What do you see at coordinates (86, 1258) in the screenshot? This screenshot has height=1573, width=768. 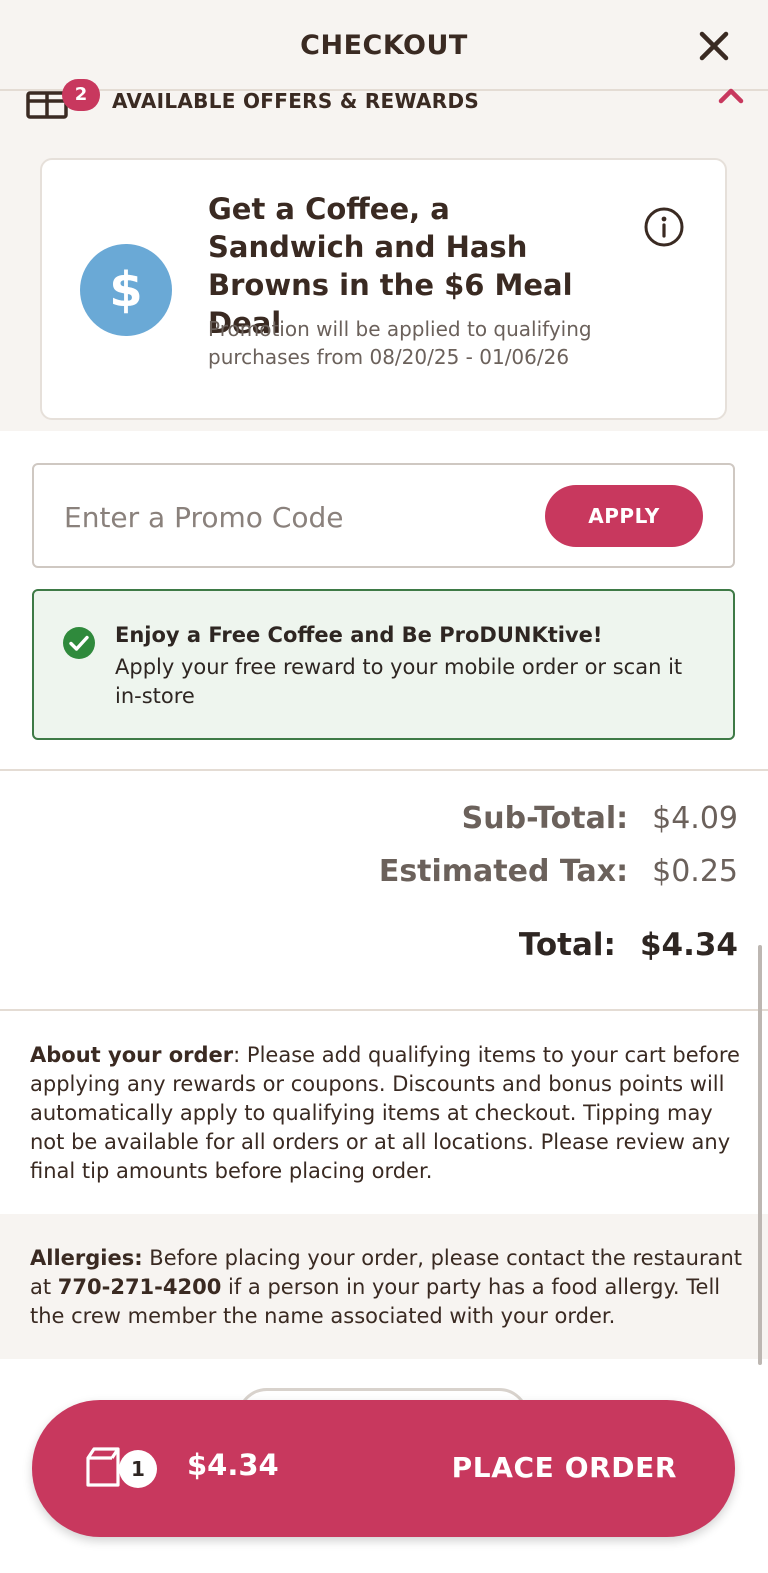 I see `allergies-heading: Allergies:` at bounding box center [86, 1258].